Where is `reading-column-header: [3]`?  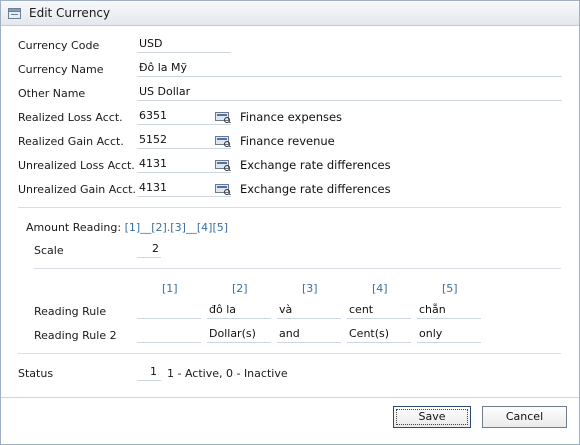 reading-column-header: [3] is located at coordinates (310, 288).